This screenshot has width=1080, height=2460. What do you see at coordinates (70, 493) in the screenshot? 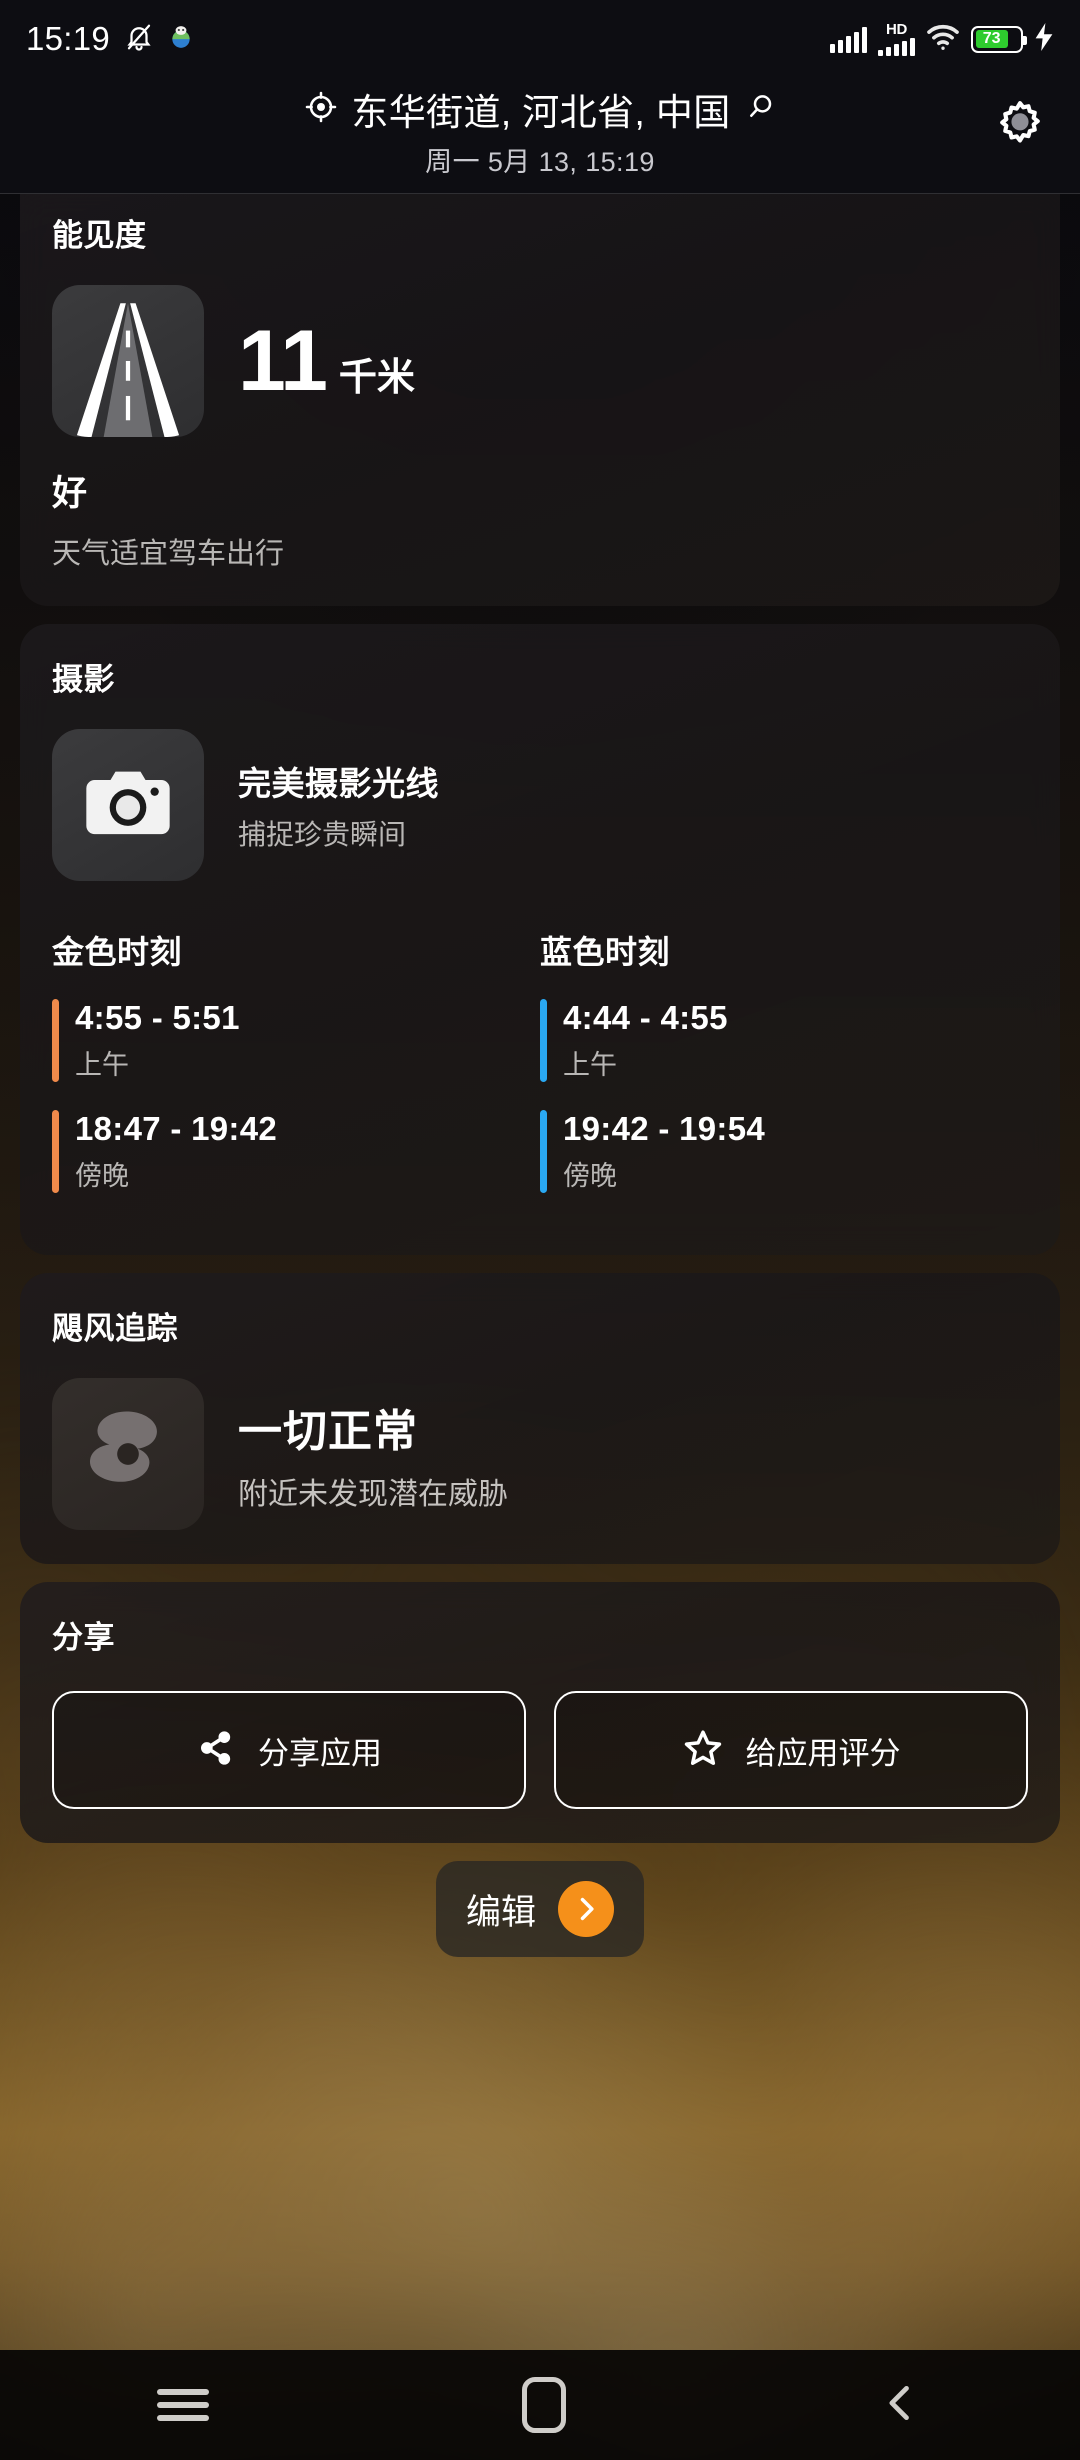
I see `visibility-status: 好` at bounding box center [70, 493].